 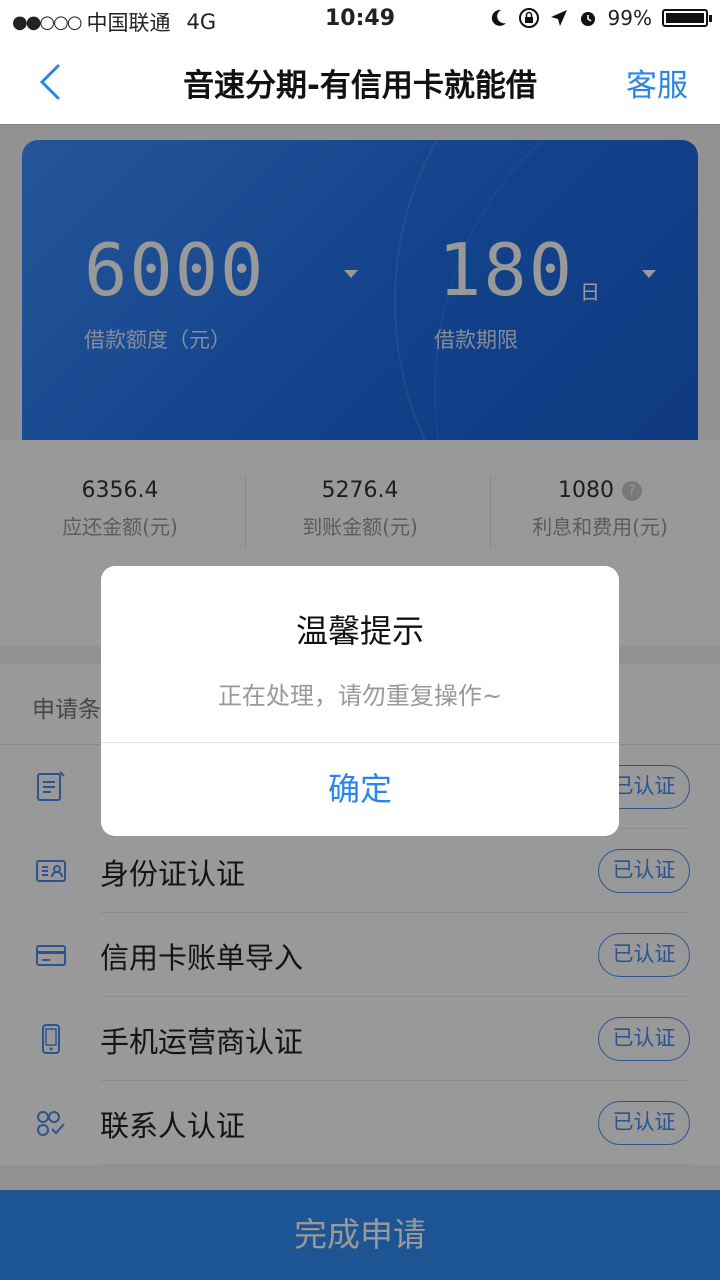 I want to click on location-arrow-icon, so click(x=558, y=18).